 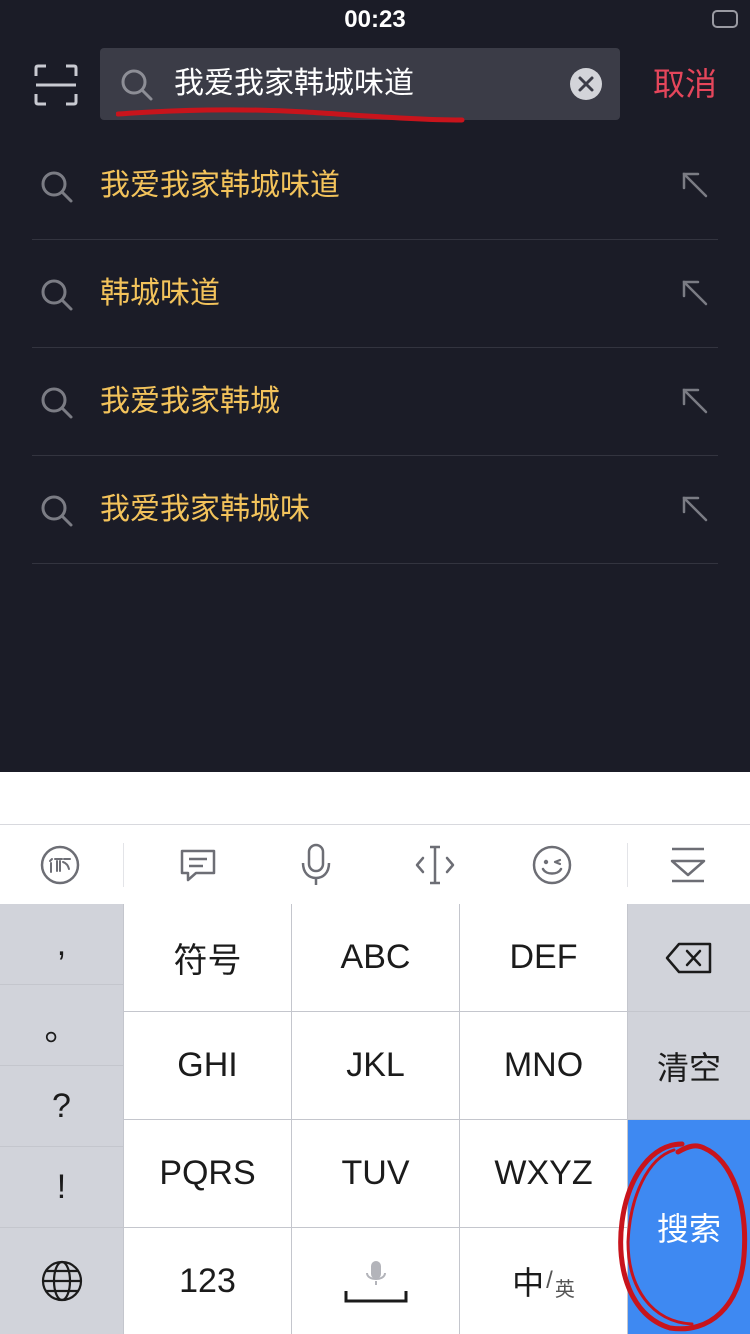 I want to click on globe-key, so click(x=61, y=1281).